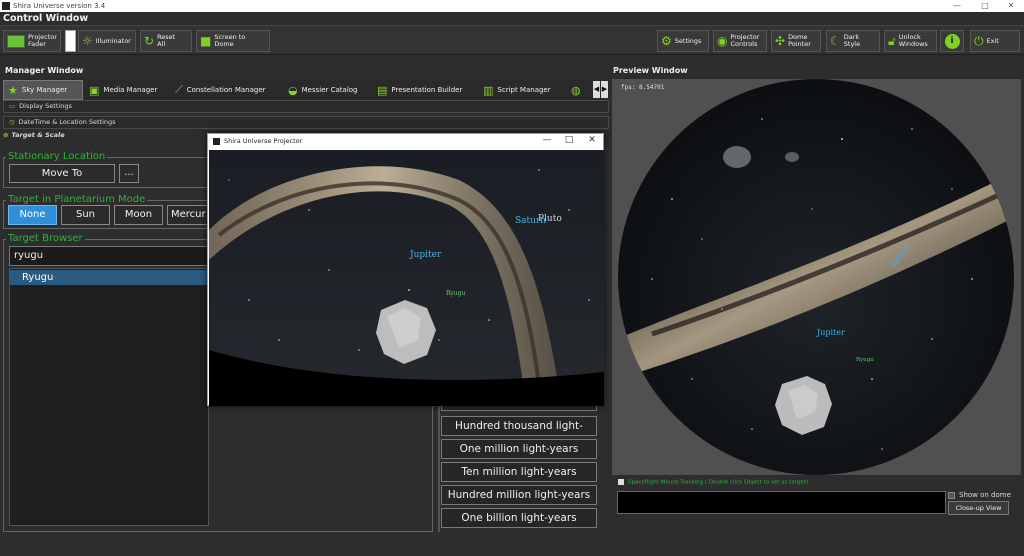 The image size is (1024, 556). I want to click on list-item: Ryugu, so click(109, 277).